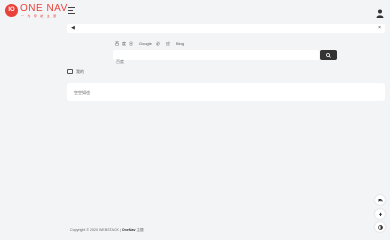 The width and height of the screenshot is (390, 240). Describe the element at coordinates (80, 71) in the screenshot. I see `section-title: 我的` at that location.